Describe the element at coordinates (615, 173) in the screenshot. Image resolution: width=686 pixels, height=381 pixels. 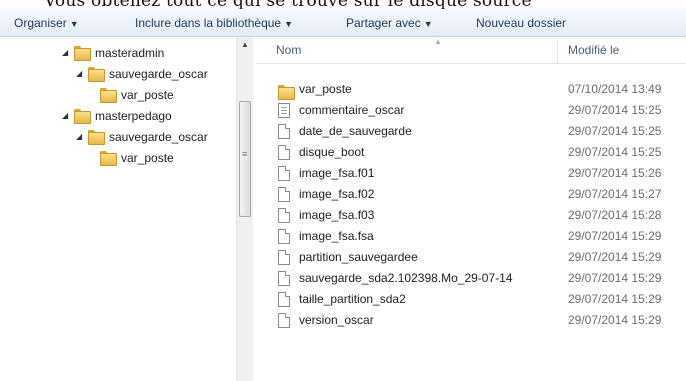
I see `file-modified-date: 29/07/2014 15:26` at that location.